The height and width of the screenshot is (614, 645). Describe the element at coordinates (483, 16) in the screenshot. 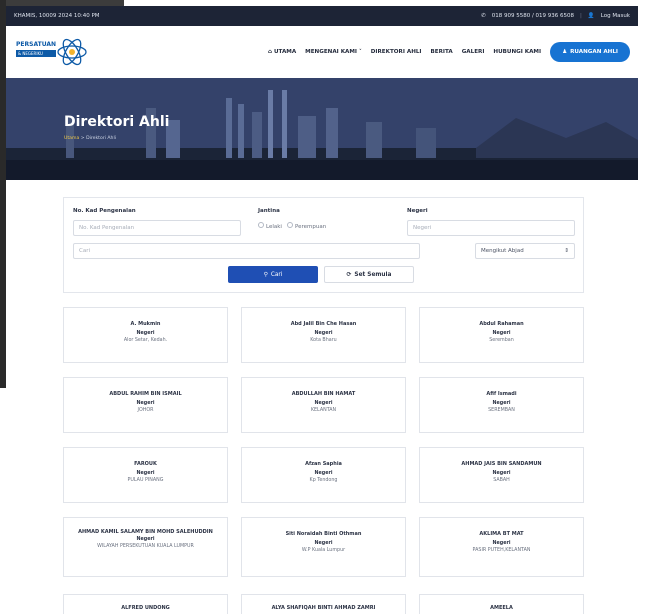

I see `phone-icon: ✆` at that location.